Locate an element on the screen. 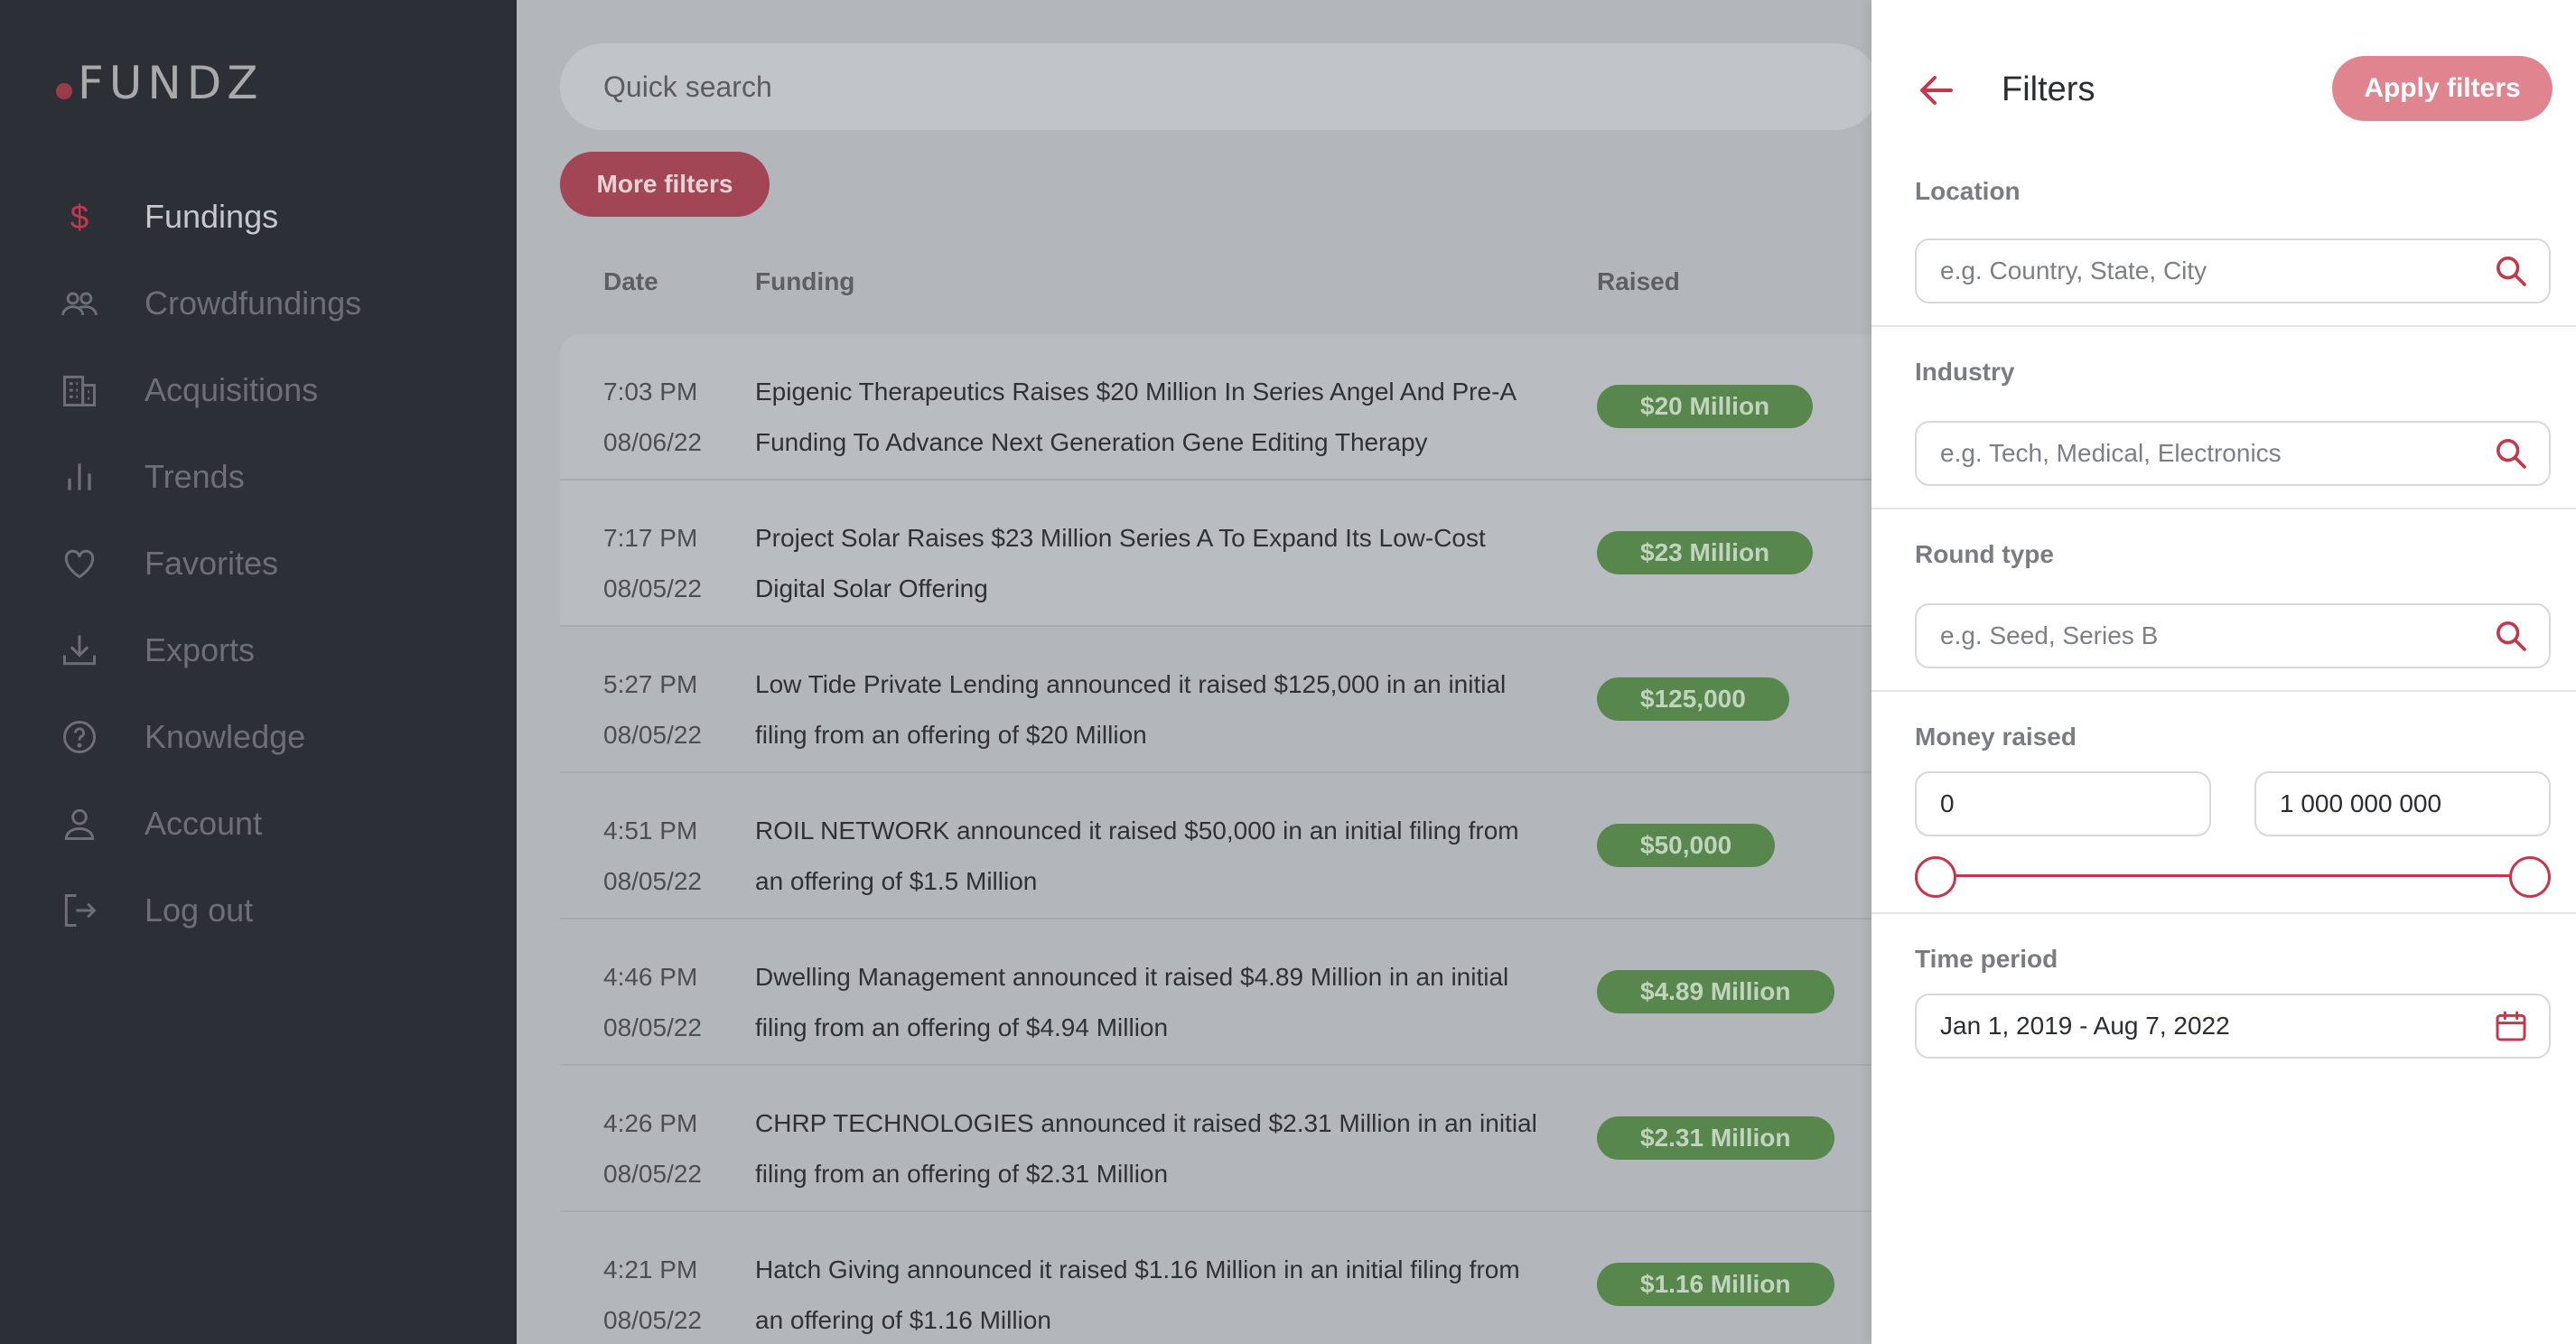 The height and width of the screenshot is (1344, 2576). more-filters-button: More filters is located at coordinates (665, 185).